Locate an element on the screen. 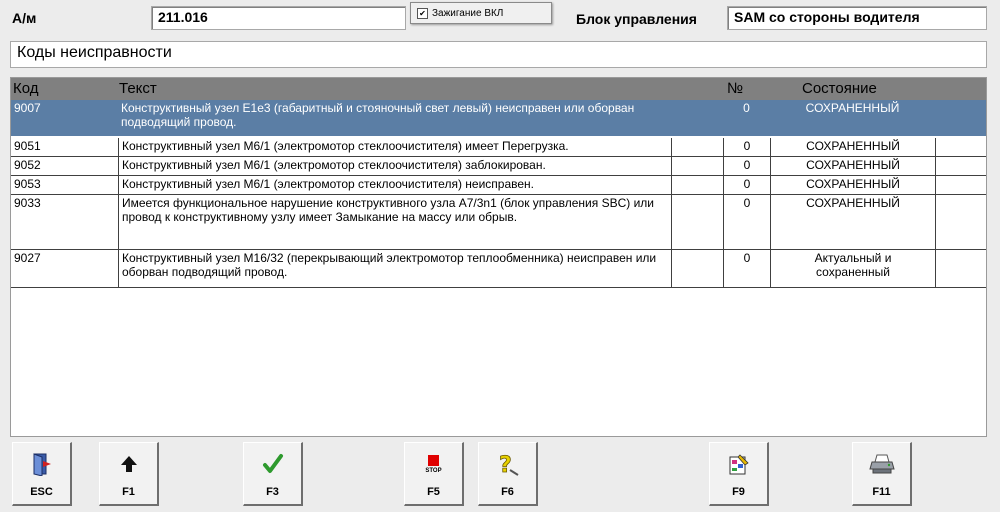 The image size is (1000, 512). cell-state: Актуальный и сохраненный is located at coordinates (852, 268).